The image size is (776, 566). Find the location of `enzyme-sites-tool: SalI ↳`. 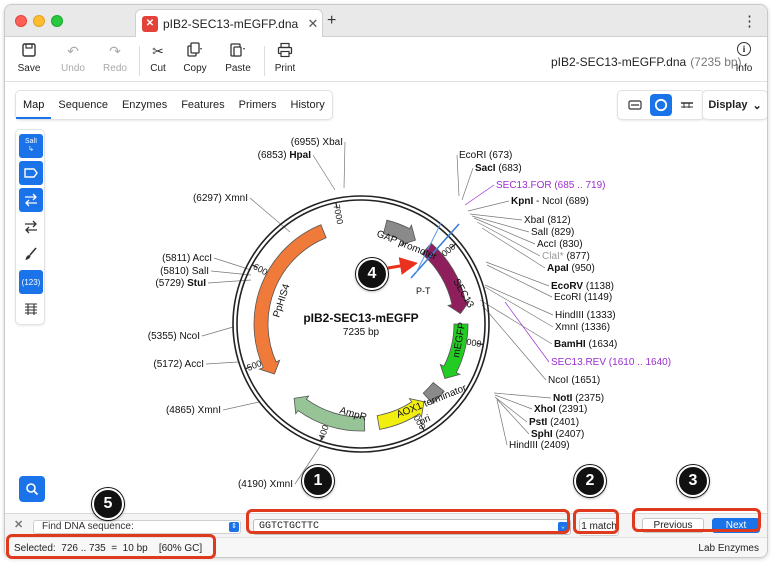

enzyme-sites-tool: SalI ↳ is located at coordinates (31, 146).